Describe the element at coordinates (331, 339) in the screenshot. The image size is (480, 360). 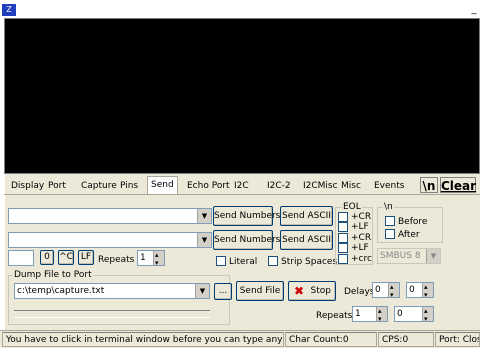
I see `status-char-count: Char Count:0` at that location.